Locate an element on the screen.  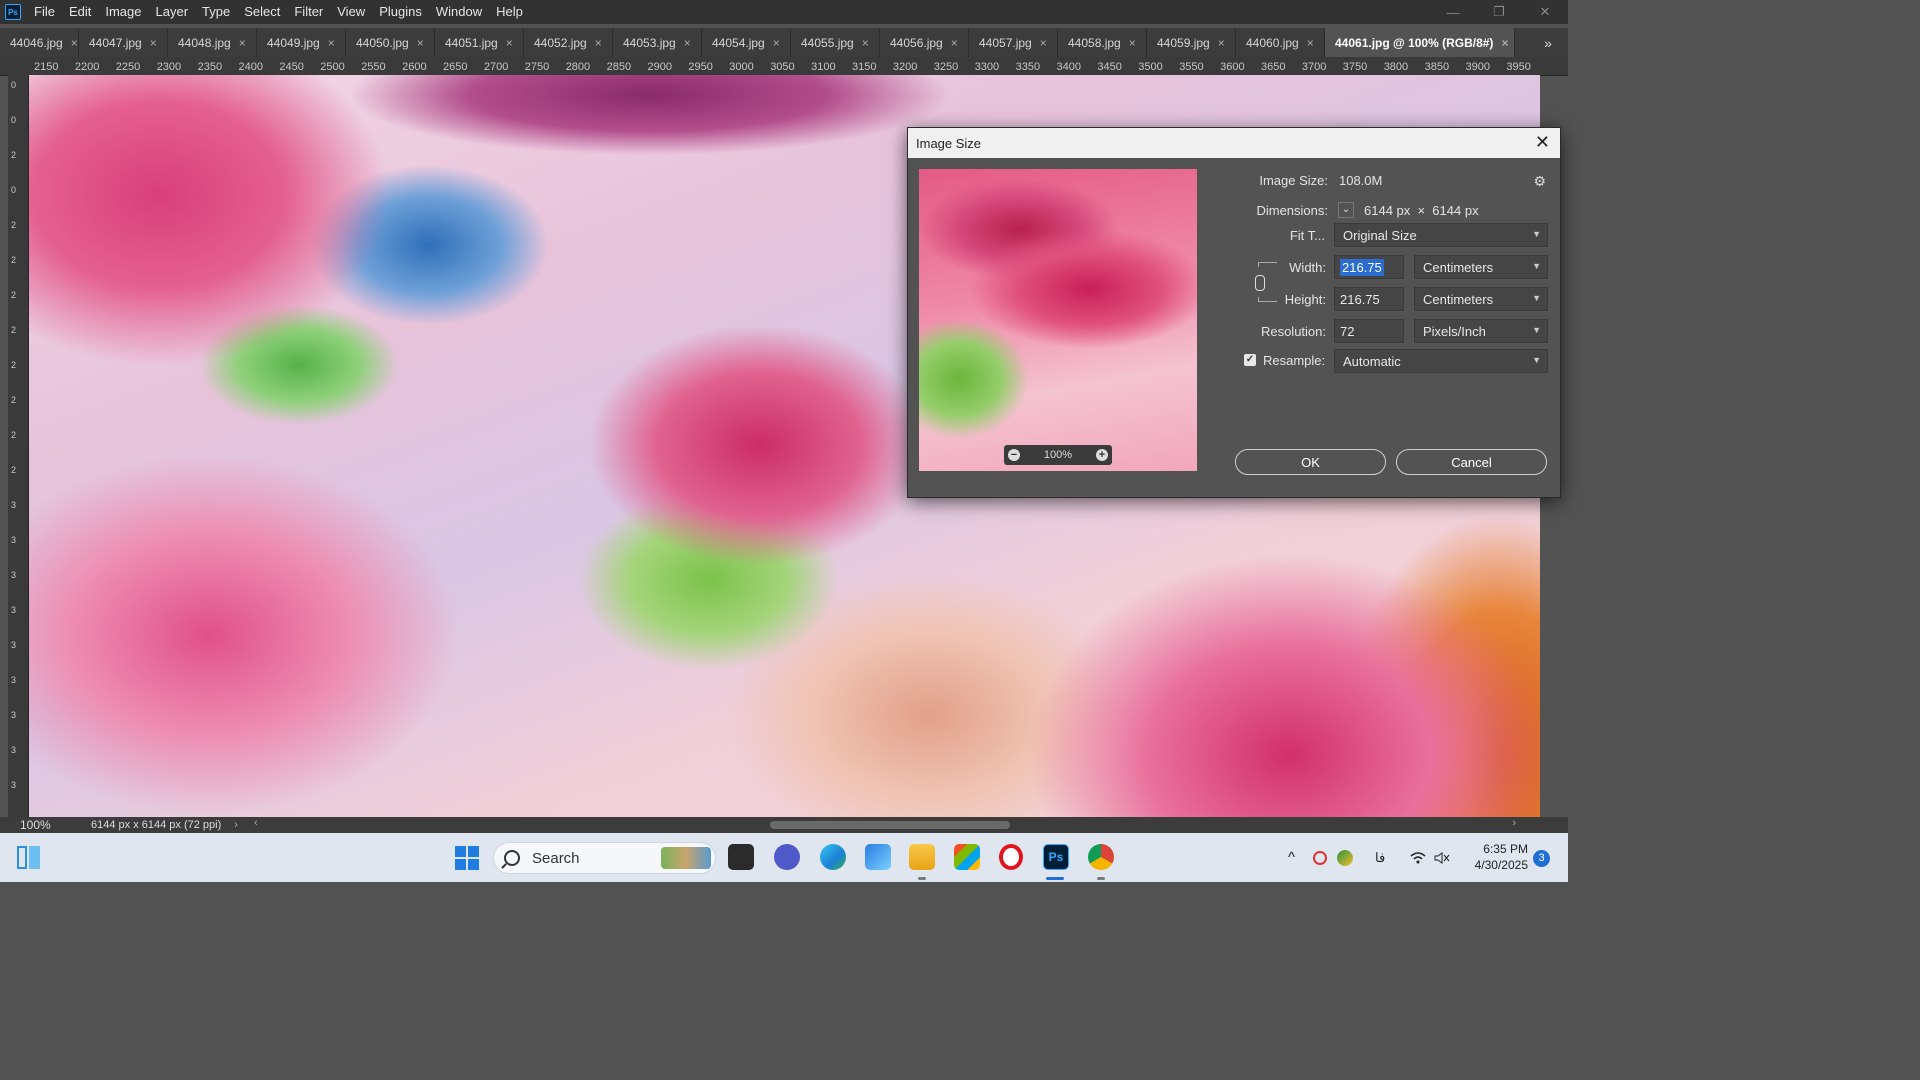
width-unit-select: Centimeters ▼ is located at coordinates (1481, 267).